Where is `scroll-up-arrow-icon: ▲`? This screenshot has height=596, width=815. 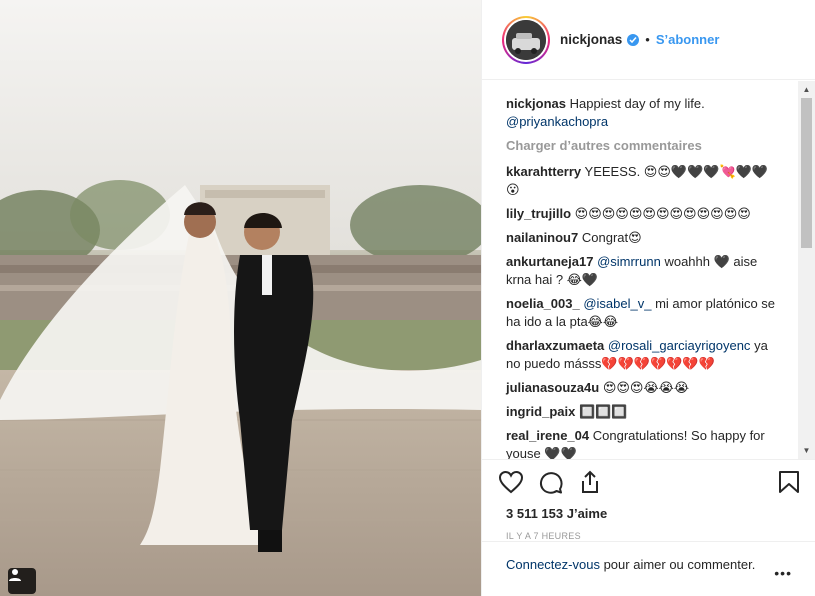
scroll-up-arrow-icon: ▲ is located at coordinates (806, 89).